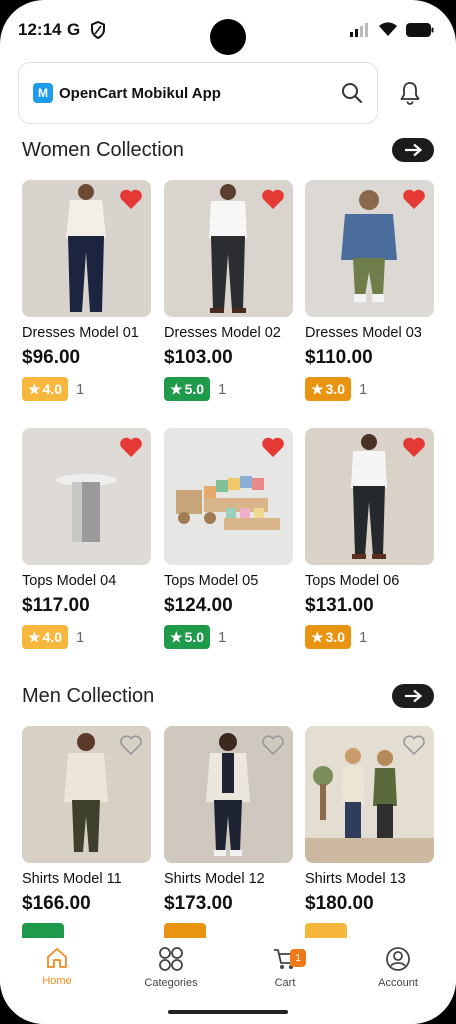  I want to click on product-name: Dresses Model 01, so click(86, 333).